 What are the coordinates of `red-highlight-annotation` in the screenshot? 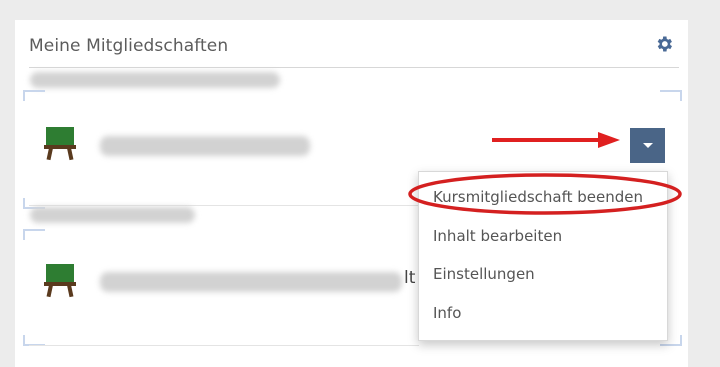 It's located at (545, 194).